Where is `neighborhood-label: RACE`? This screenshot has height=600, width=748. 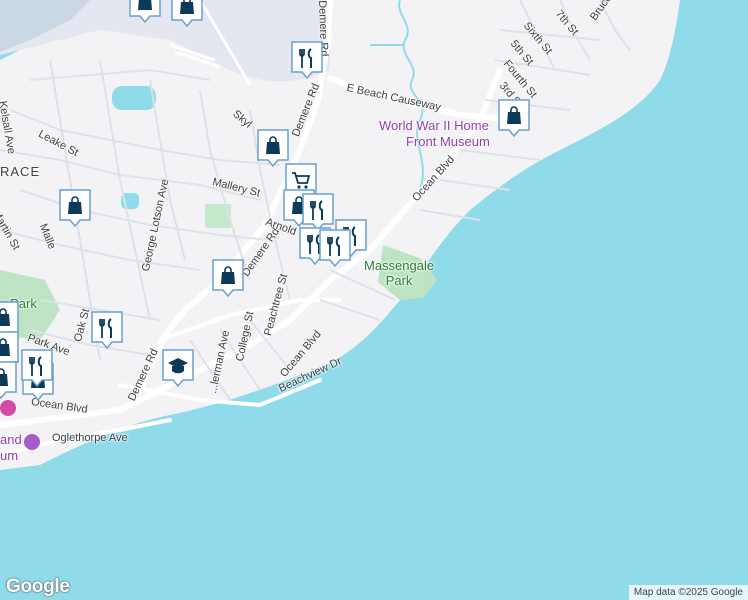
neighborhood-label: RACE is located at coordinates (20, 171).